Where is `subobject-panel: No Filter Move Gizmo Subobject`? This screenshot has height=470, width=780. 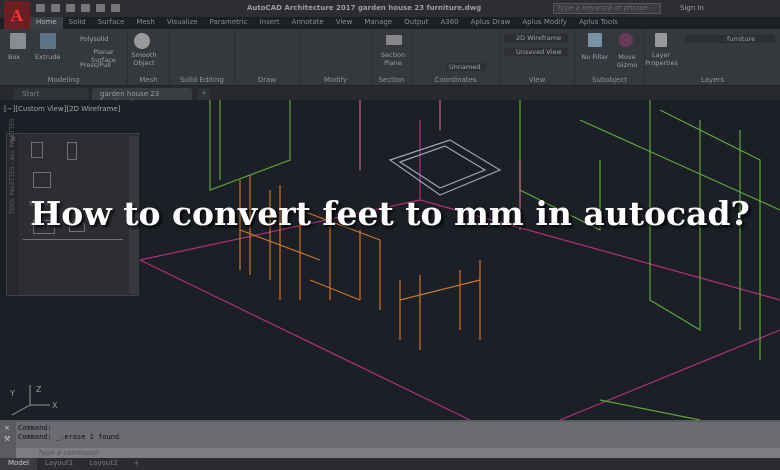
subobject-panel: No Filter Move Gizmo Subobject is located at coordinates (610, 57).